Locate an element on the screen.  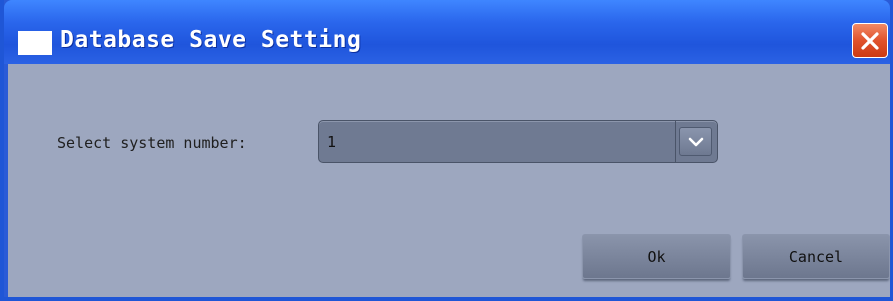
cancel-button: Cancel is located at coordinates (816, 256).